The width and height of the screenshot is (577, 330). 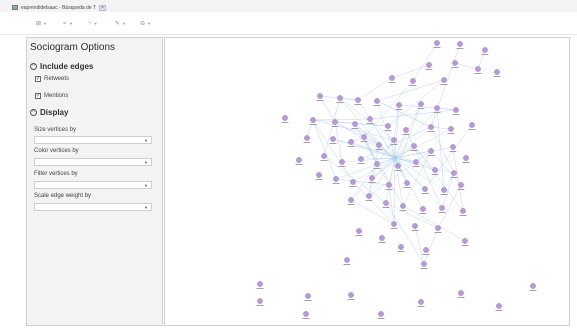 I want to click on close-icon: ×, so click(x=102, y=7).